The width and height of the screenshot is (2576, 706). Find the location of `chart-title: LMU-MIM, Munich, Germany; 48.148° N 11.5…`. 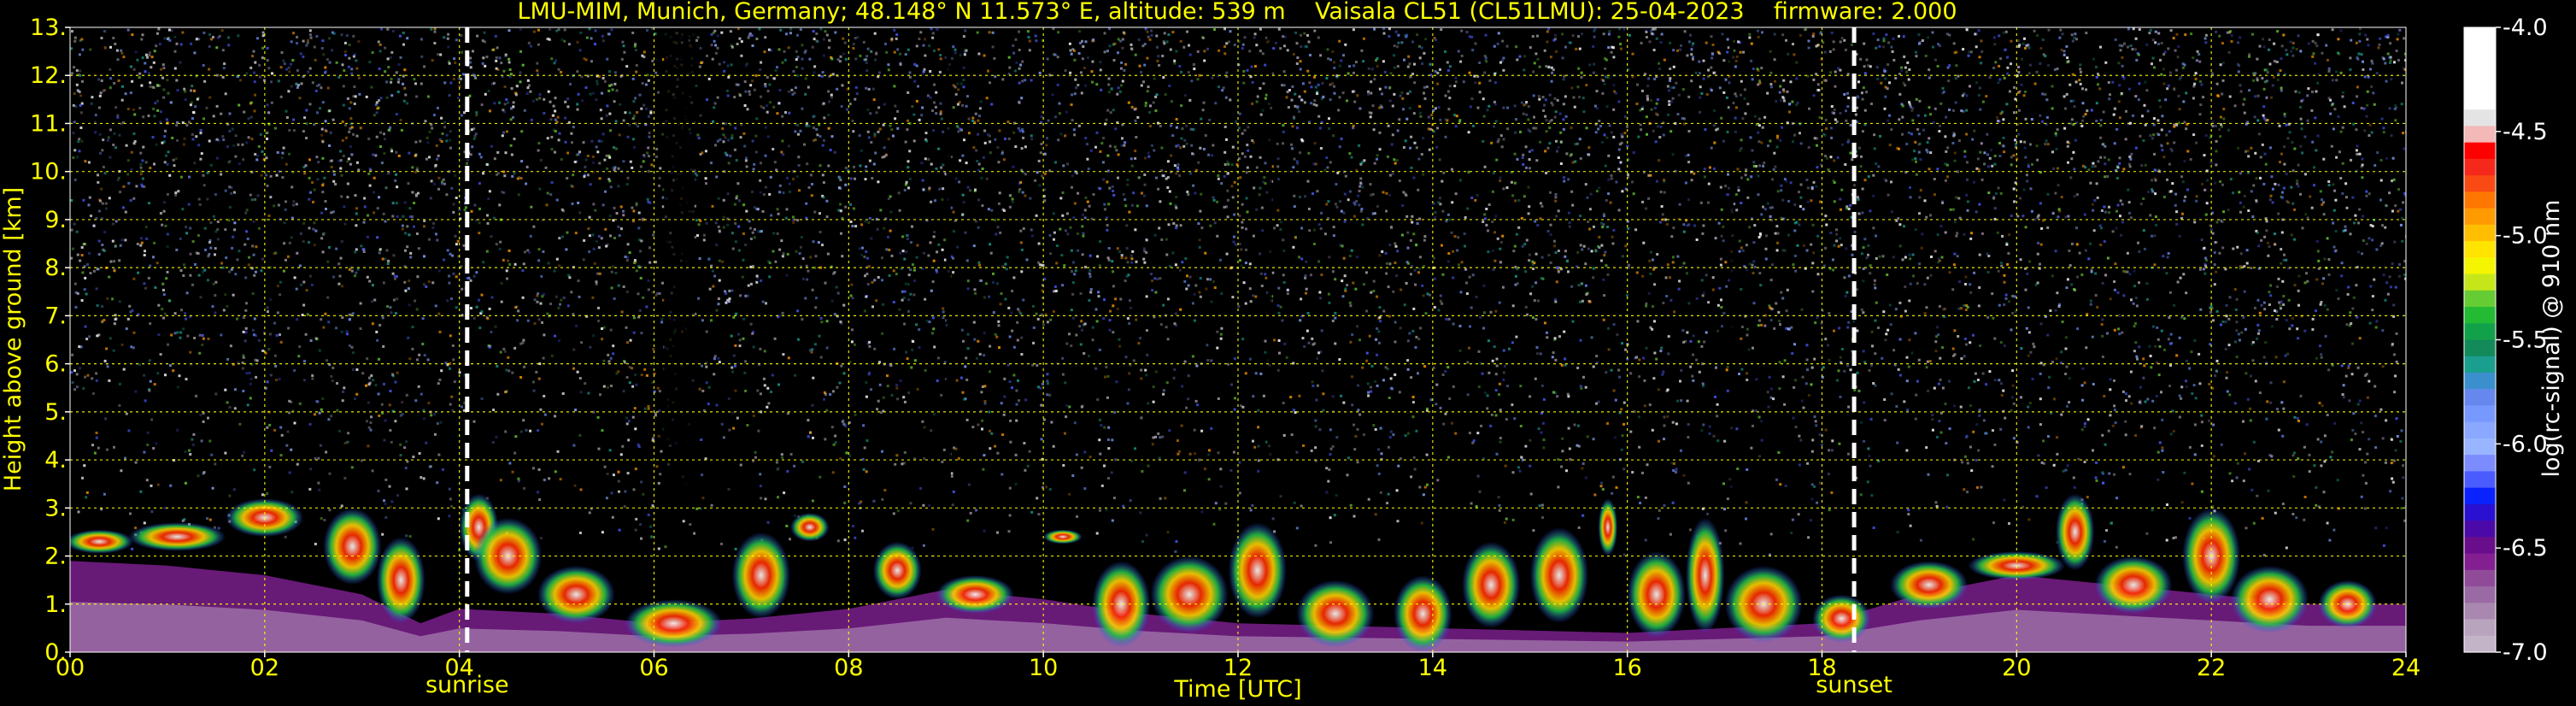

chart-title: LMU-MIM, Munich, Germany; 48.148° N 11.5… is located at coordinates (1237, 12).